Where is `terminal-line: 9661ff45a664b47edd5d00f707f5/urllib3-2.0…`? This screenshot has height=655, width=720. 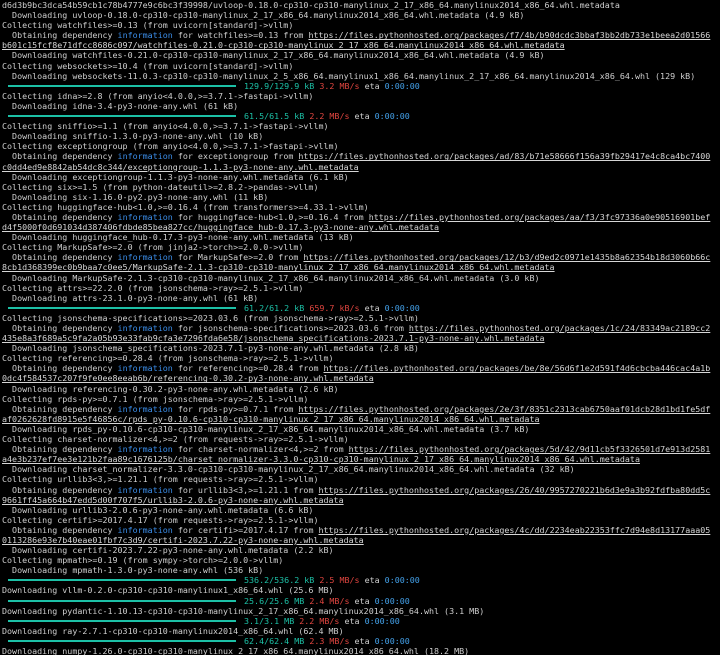 terminal-line: 9661ff45a664b47edd5d00f707f5/urllib3-2.0… is located at coordinates (360, 500).